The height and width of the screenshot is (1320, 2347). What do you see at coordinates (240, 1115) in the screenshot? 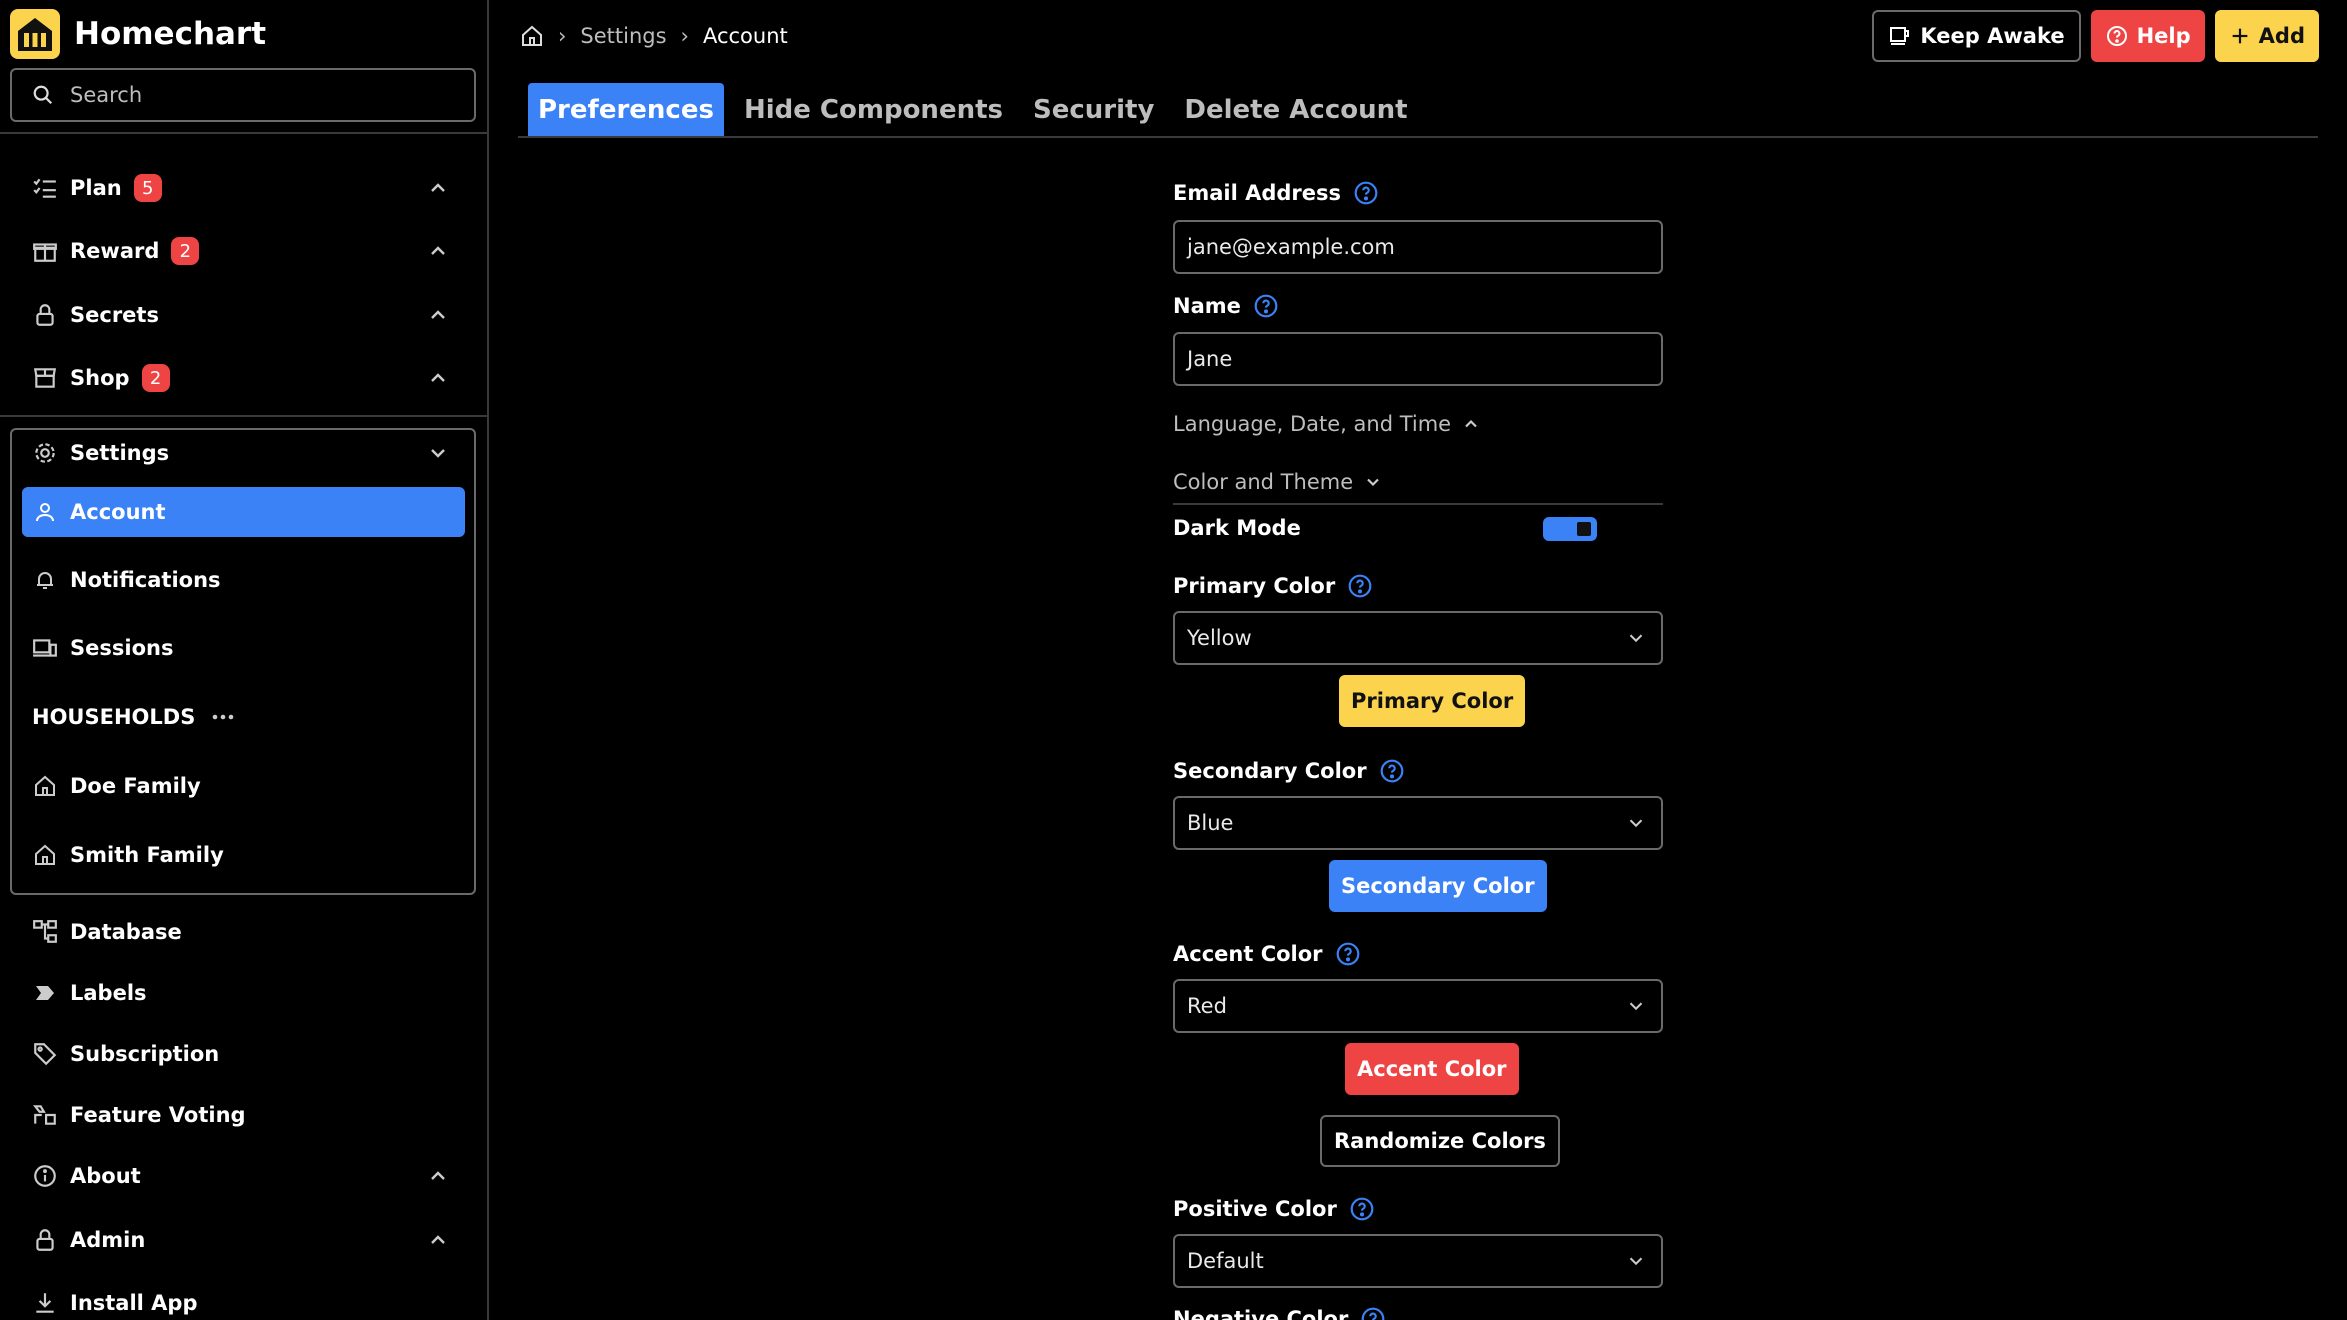
I see `sidebar-item-feature-voting: Feature Voting` at bounding box center [240, 1115].